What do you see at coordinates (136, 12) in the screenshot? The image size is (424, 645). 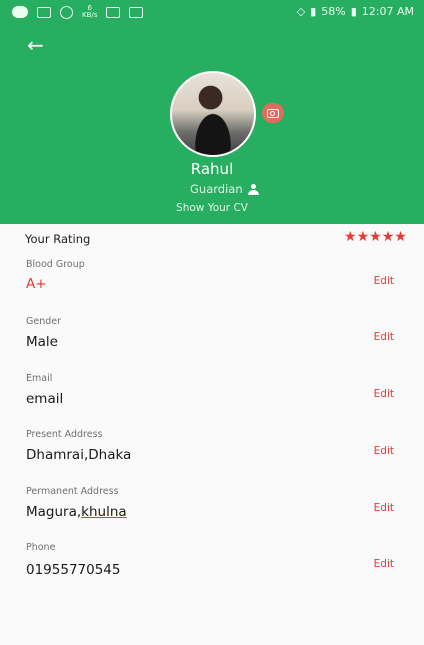 I see `activity-notification-icon` at bounding box center [136, 12].